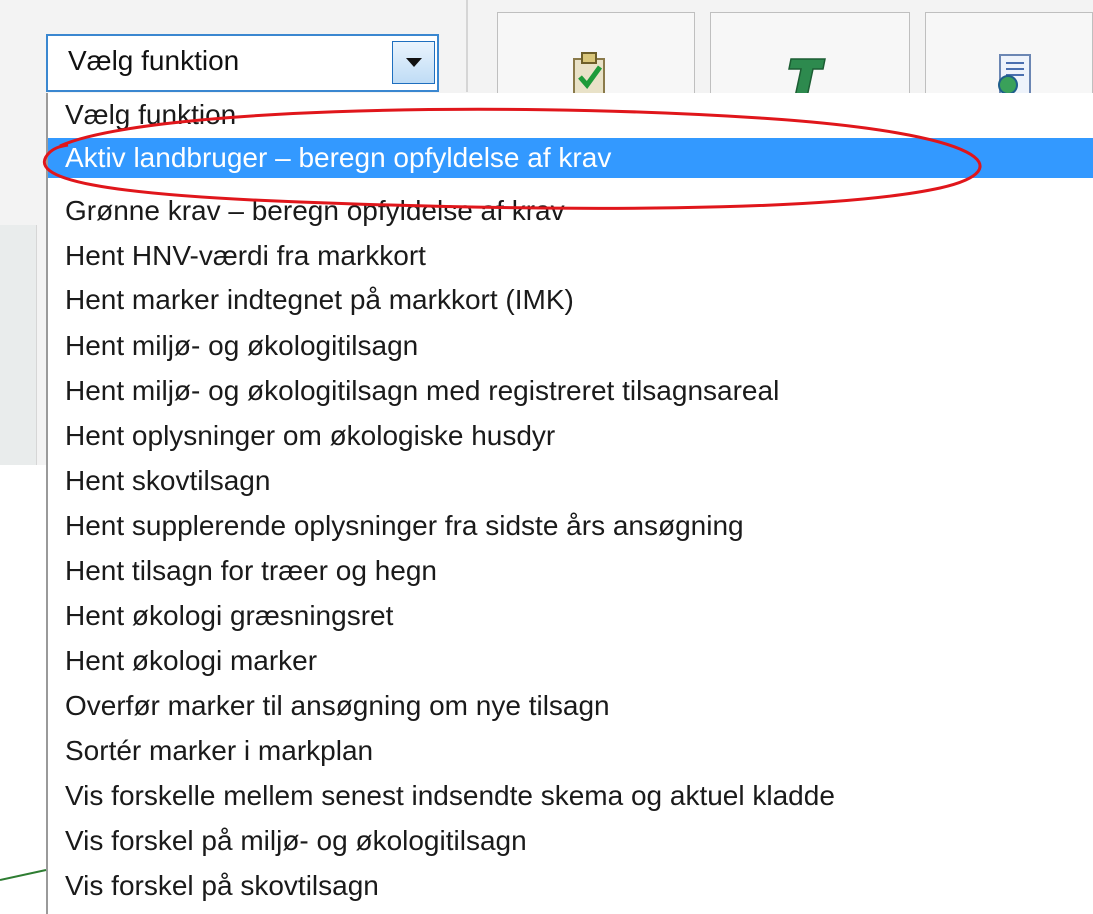 This screenshot has width=1093, height=914. I want to click on clipboard-check-icon, so click(589, 74).